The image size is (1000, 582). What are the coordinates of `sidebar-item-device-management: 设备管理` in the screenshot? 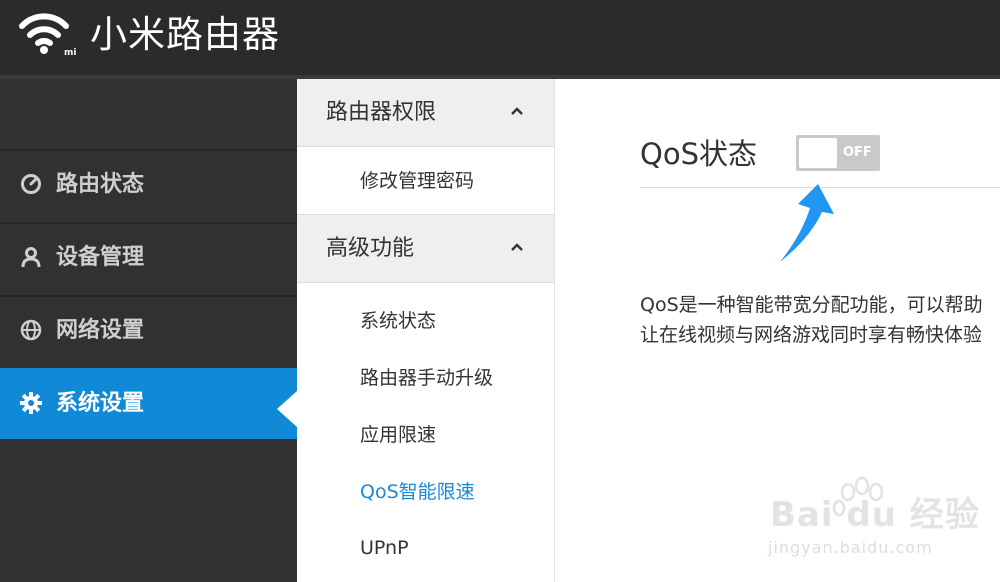 It's located at (148, 257).